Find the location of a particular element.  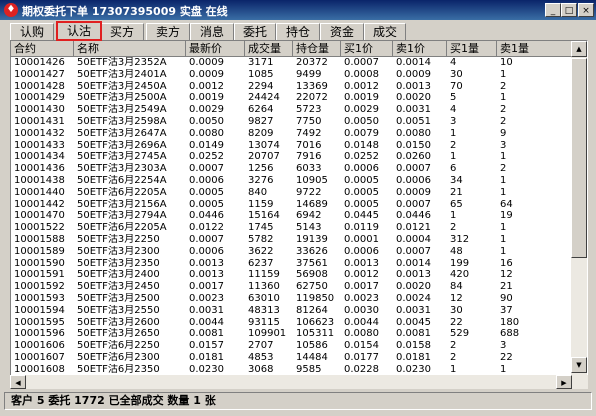

table-cell: 10001438 is located at coordinates (39, 180).